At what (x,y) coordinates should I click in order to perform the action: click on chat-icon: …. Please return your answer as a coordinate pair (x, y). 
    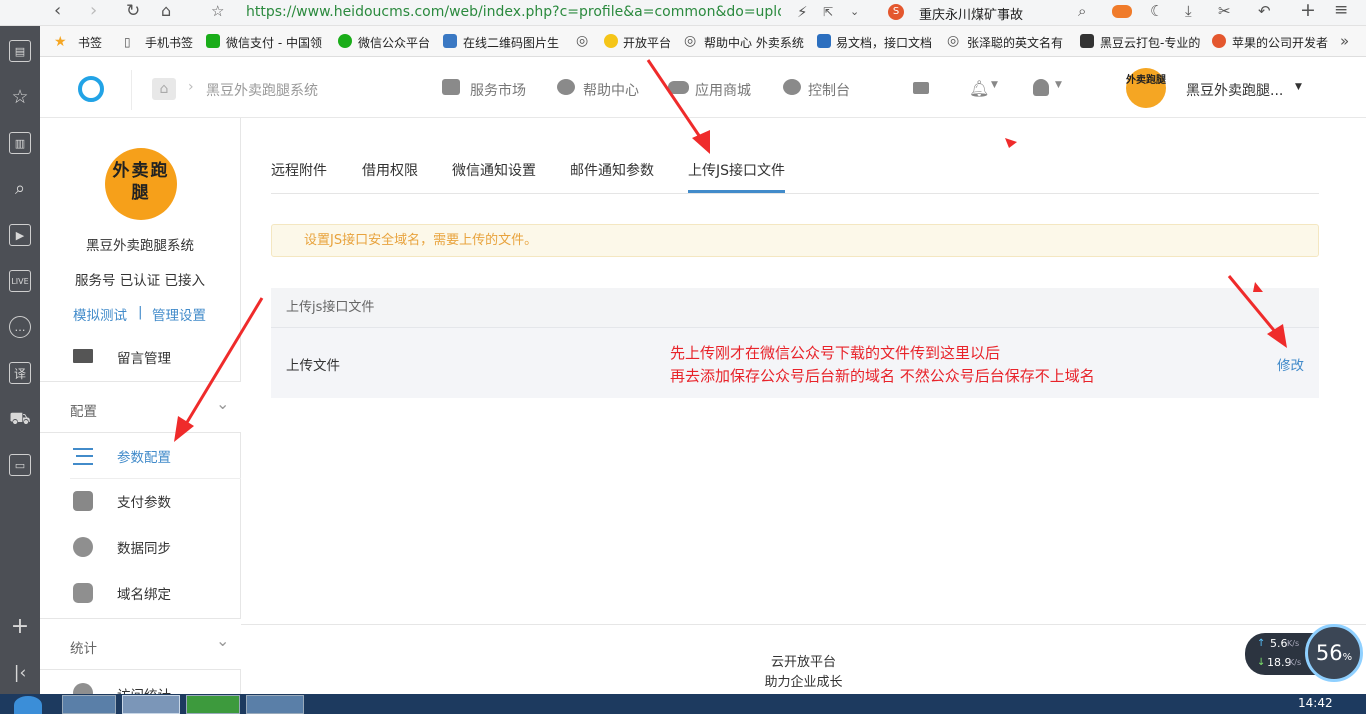
    Looking at the image, I should click on (20, 327).